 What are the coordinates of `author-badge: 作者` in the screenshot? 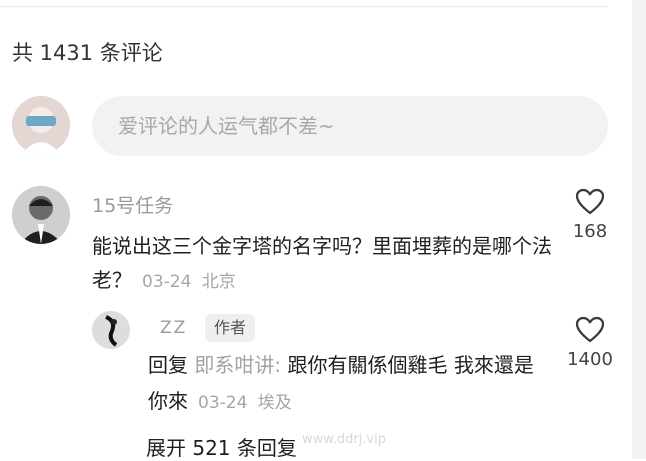 It's located at (230, 328).